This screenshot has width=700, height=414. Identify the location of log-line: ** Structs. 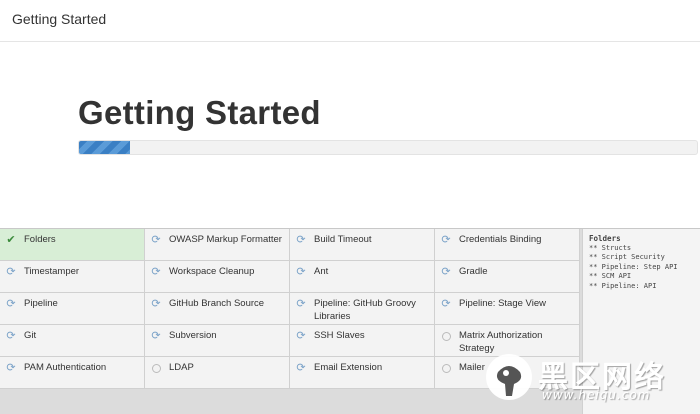
(610, 247).